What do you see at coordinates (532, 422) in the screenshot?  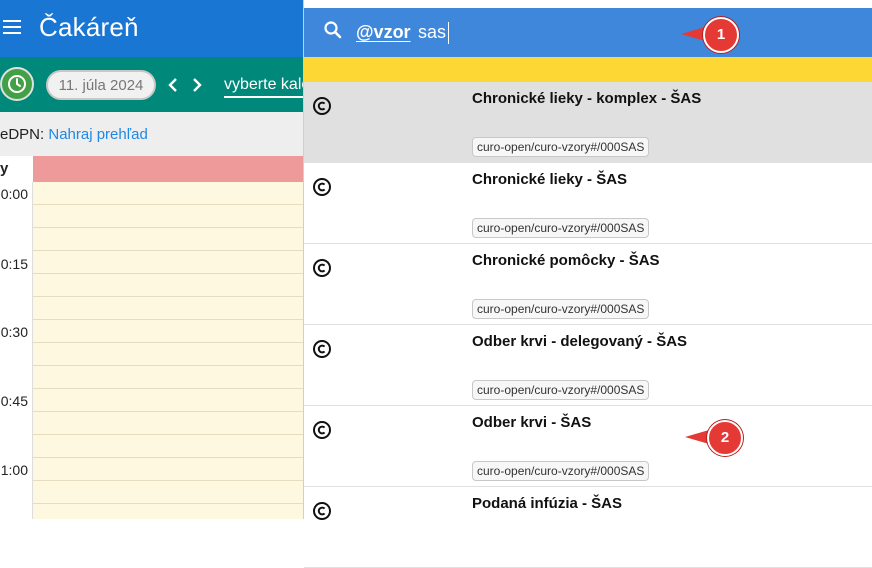 I see `result-title: Odber krvi - ŠAS` at bounding box center [532, 422].